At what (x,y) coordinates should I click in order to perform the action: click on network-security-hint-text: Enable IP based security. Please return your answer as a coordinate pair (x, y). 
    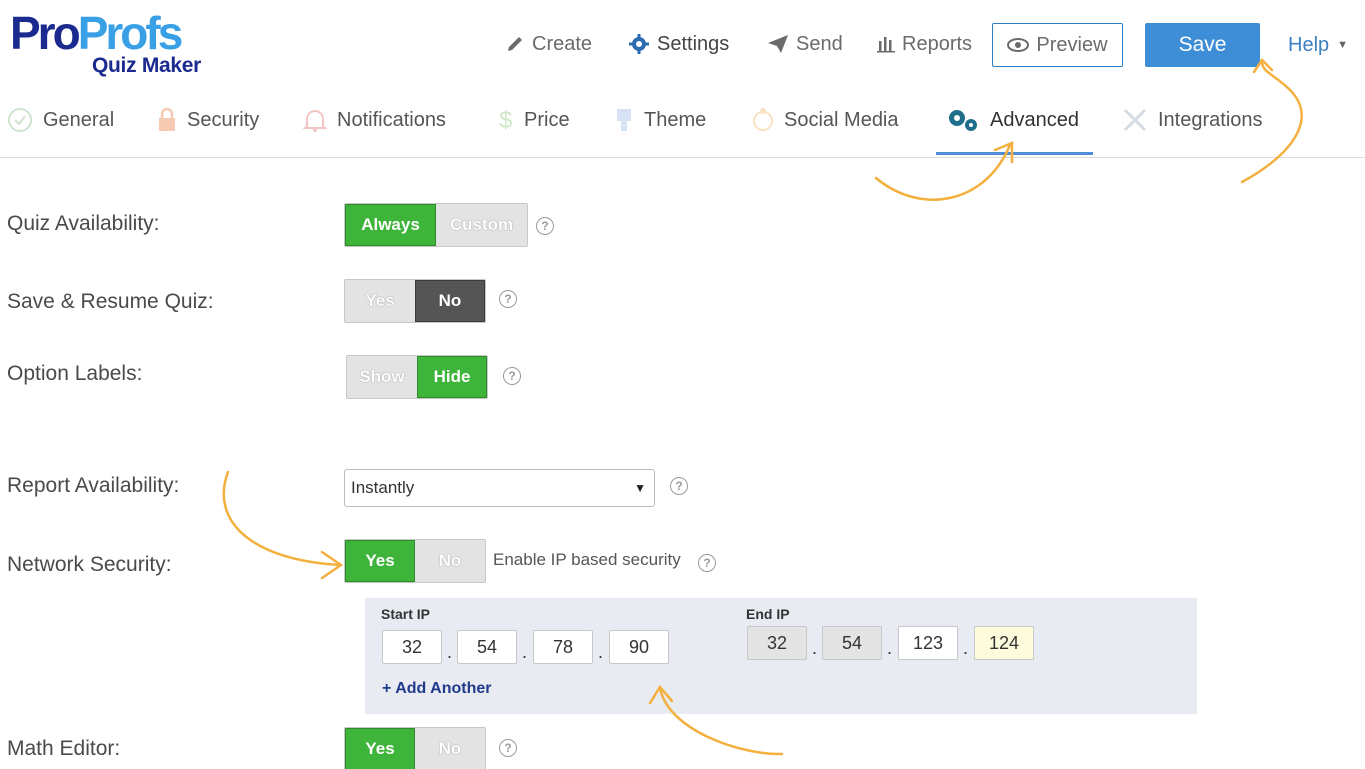
    Looking at the image, I should click on (587, 559).